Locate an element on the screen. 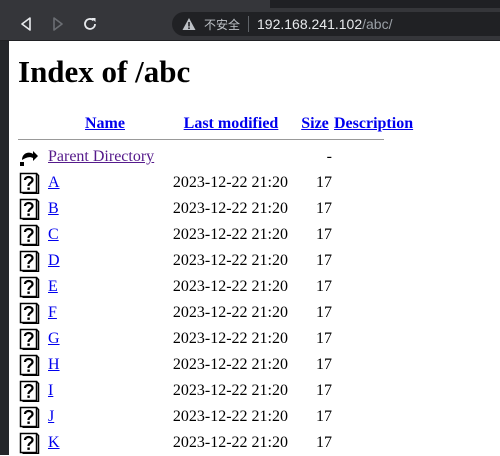 This screenshot has width=500, height=456. warning-icon is located at coordinates (189, 24).